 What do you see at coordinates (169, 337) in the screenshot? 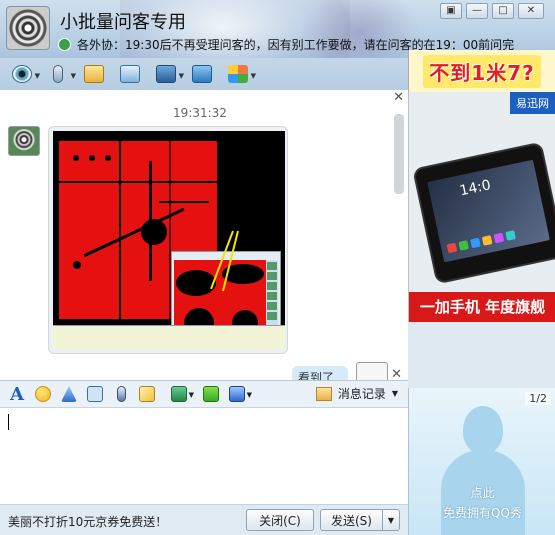
I see `screenshot-status-strip` at bounding box center [169, 337].